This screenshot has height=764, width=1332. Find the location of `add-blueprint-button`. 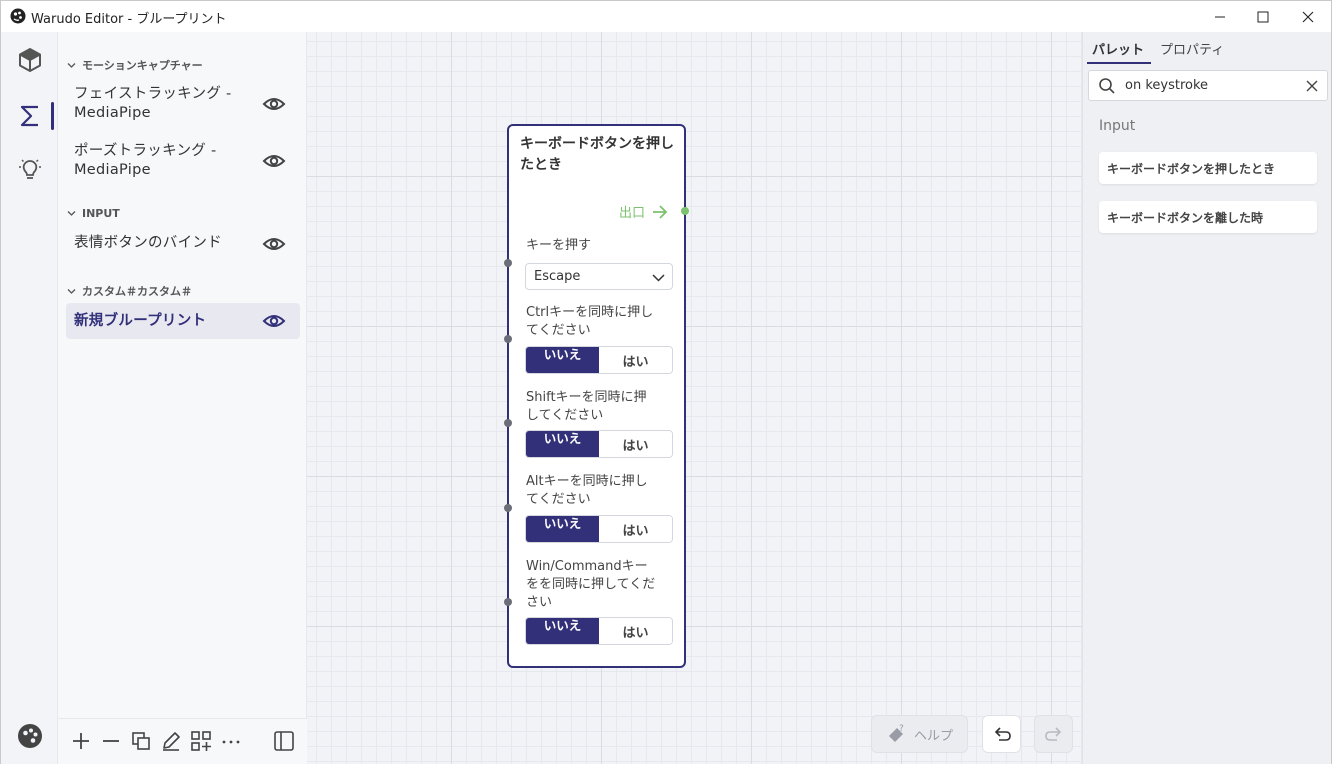

add-blueprint-button is located at coordinates (81, 741).